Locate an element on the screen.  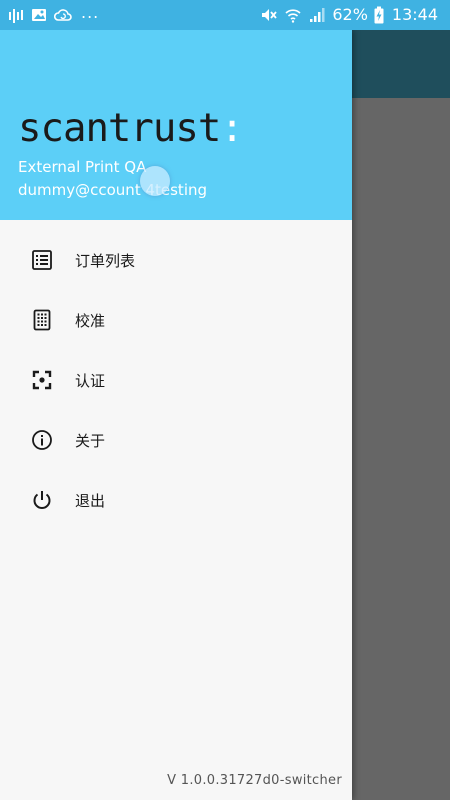
battery-charging-icon is located at coordinates (379, 15).